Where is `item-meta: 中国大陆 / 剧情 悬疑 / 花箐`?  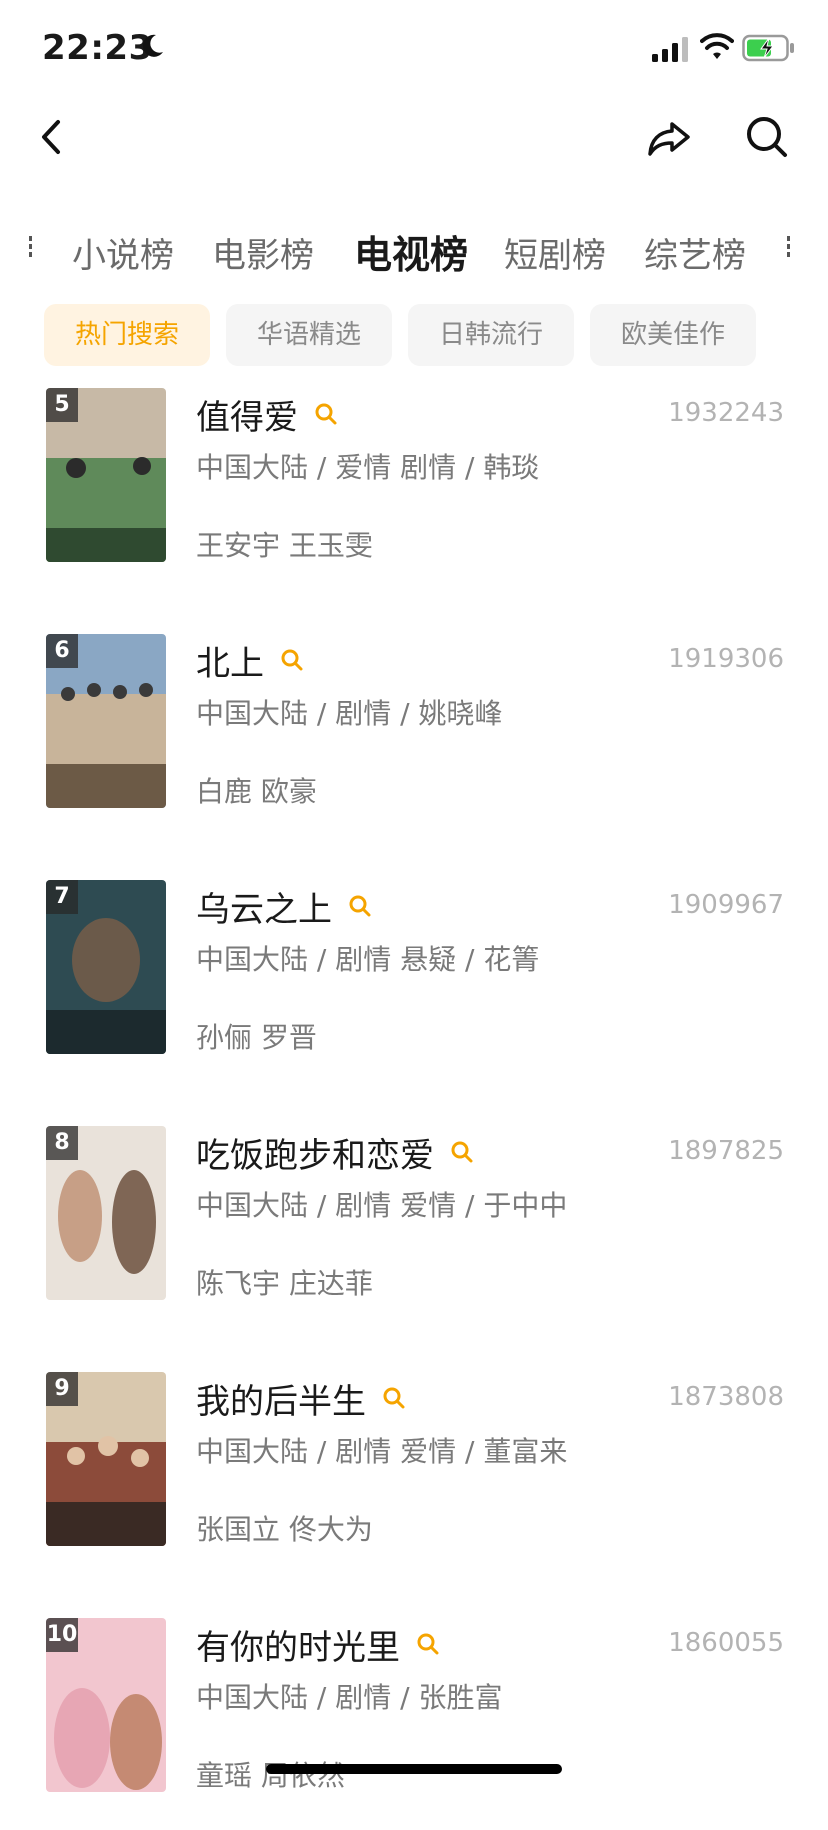
item-meta: 中国大陆 / 剧情 悬疑 / 花箐 is located at coordinates (368, 959).